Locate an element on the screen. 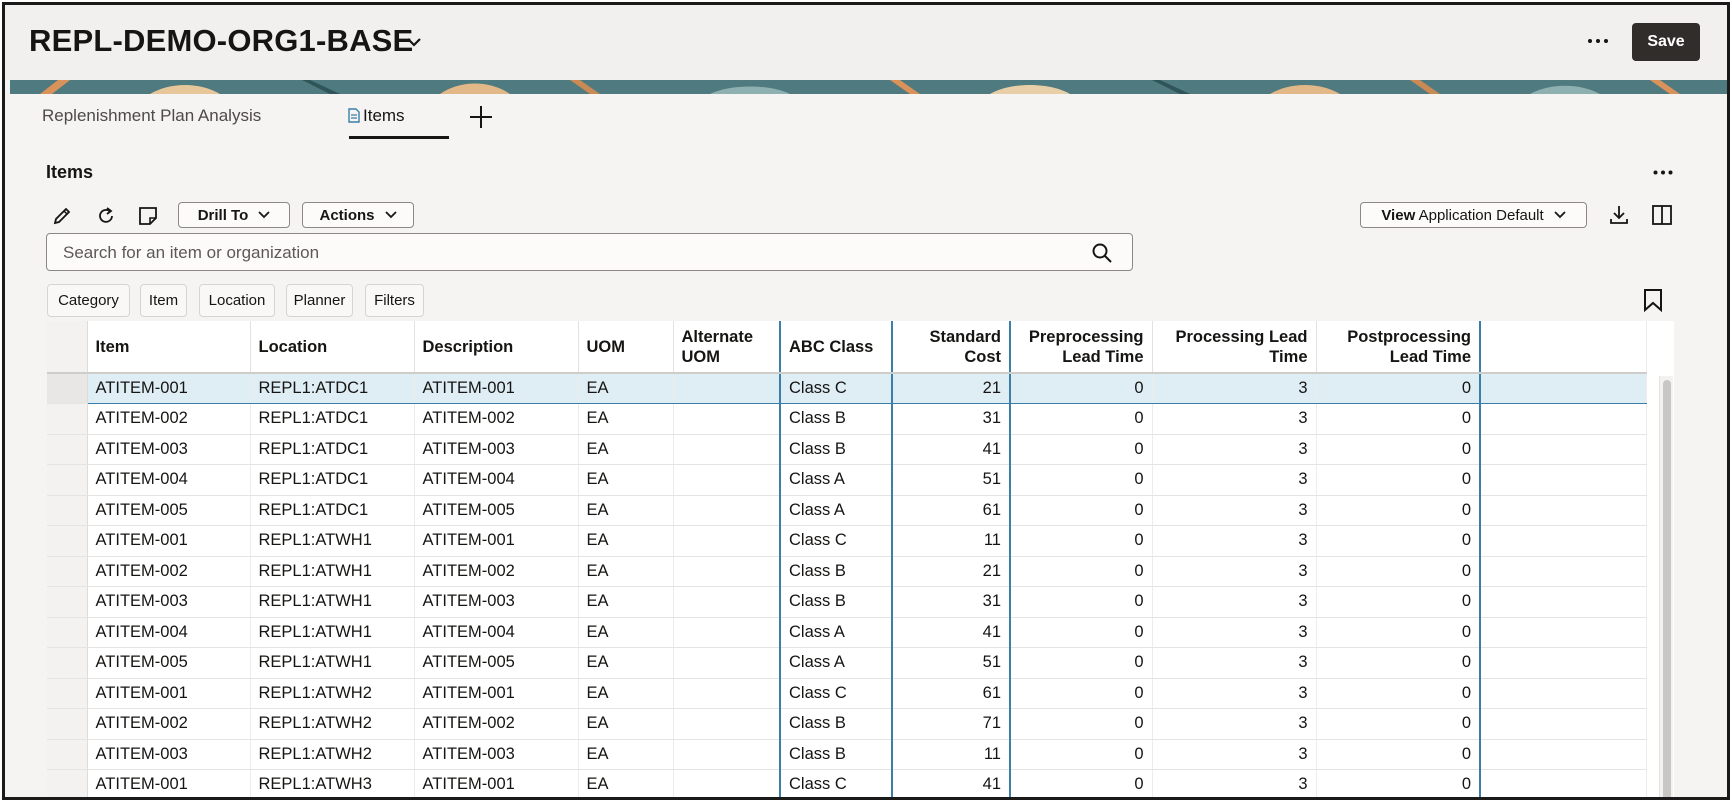  cell-description: ATITEM-005 is located at coordinates (496, 510).